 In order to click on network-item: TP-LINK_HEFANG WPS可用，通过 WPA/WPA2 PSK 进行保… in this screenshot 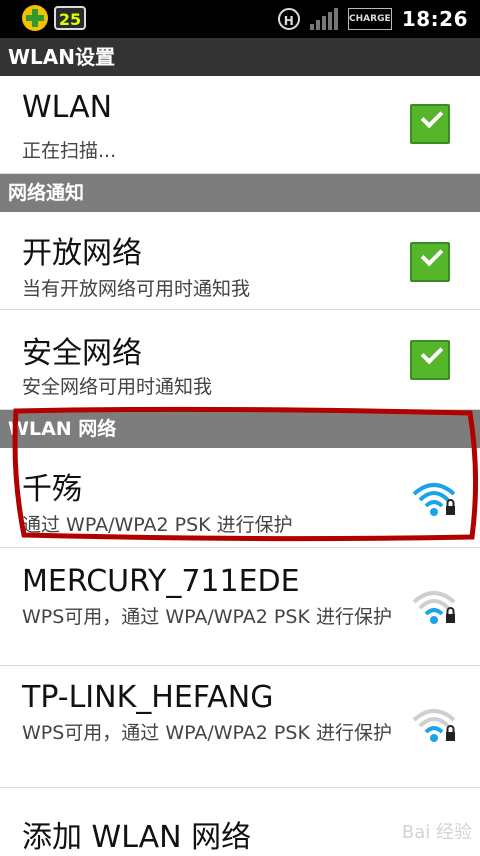, I will do `click(240, 727)`.